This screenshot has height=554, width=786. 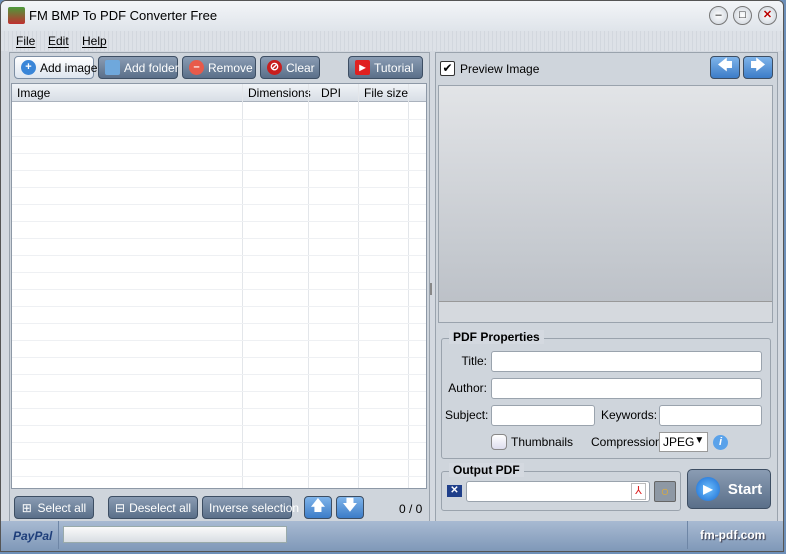 I want to click on remove-button: – Remove, so click(x=219, y=67).